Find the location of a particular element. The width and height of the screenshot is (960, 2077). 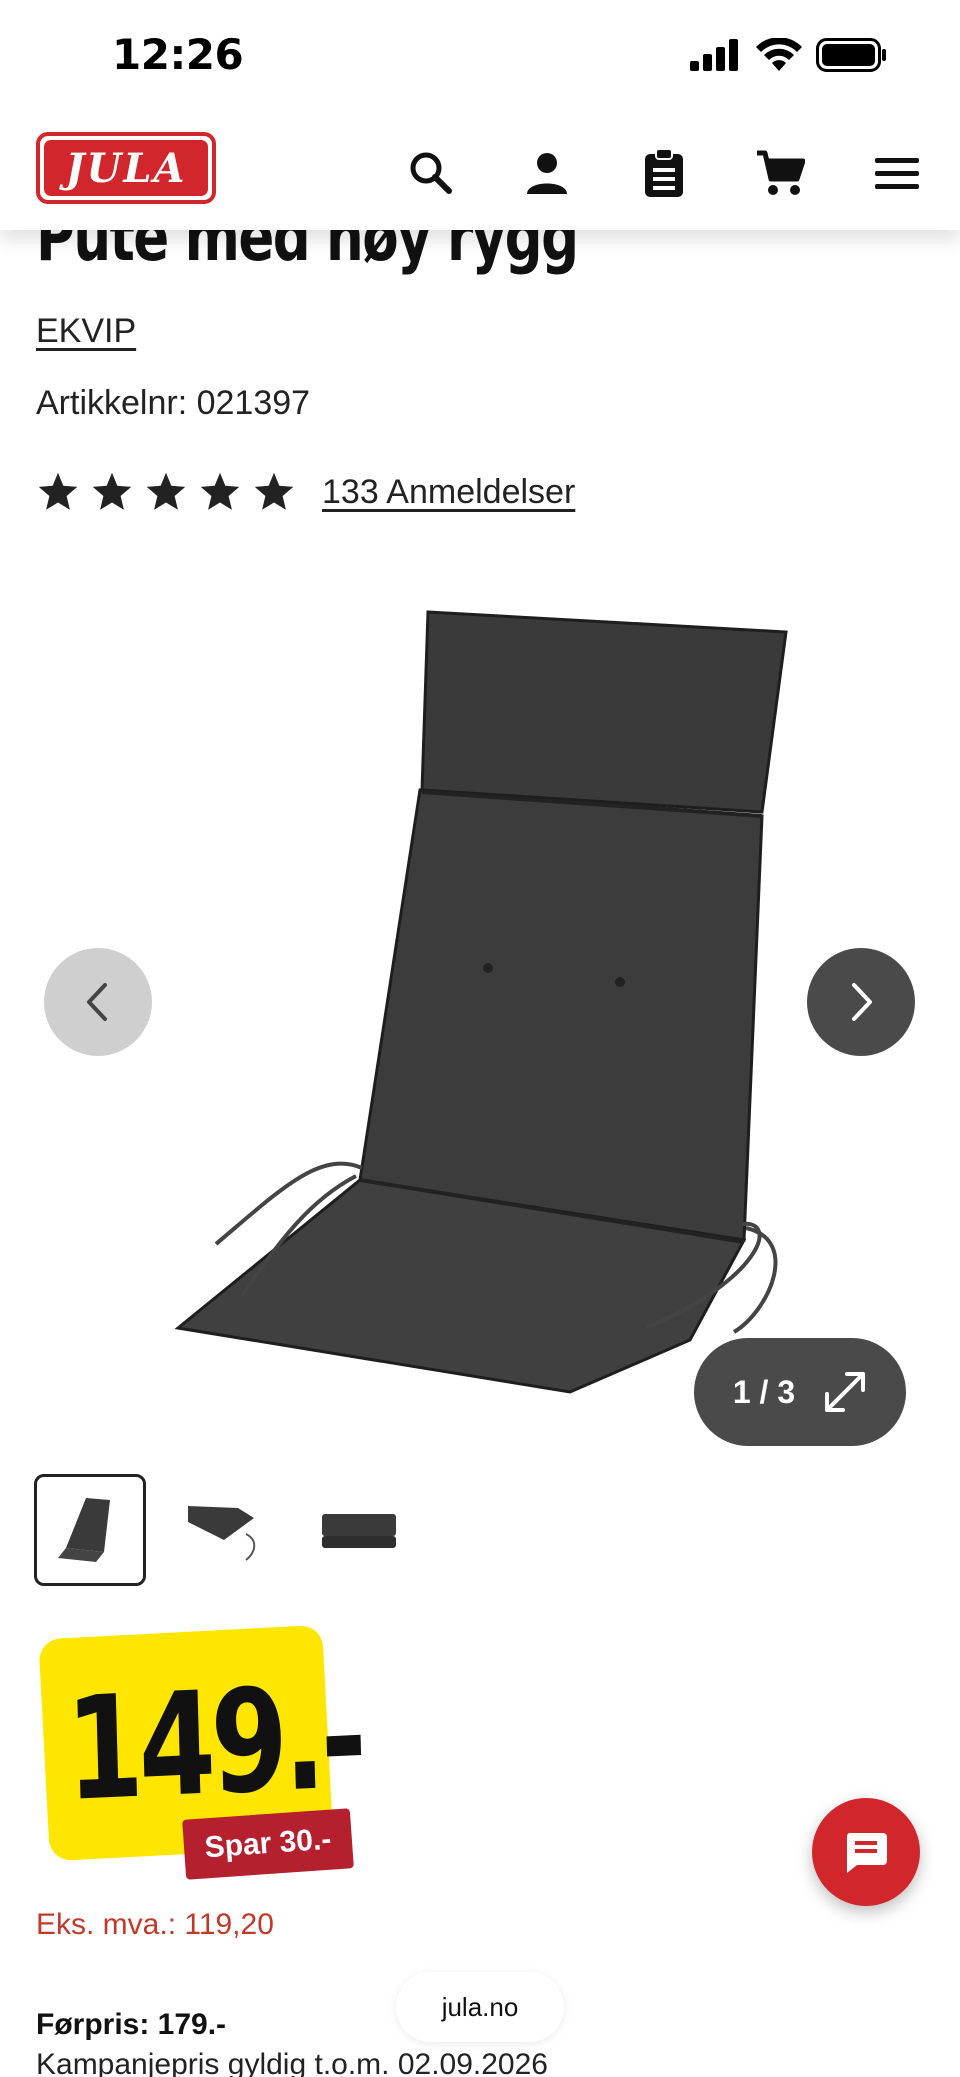

signal-icon is located at coordinates (714, 55).